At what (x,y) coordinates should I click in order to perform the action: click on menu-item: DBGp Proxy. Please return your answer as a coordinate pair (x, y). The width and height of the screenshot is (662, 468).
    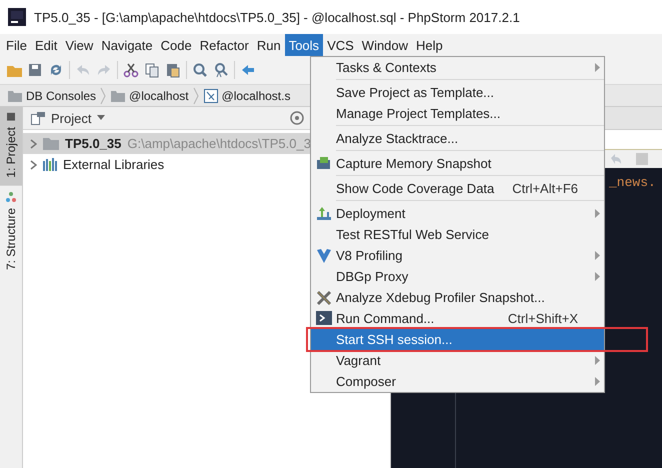
    Looking at the image, I should click on (457, 276).